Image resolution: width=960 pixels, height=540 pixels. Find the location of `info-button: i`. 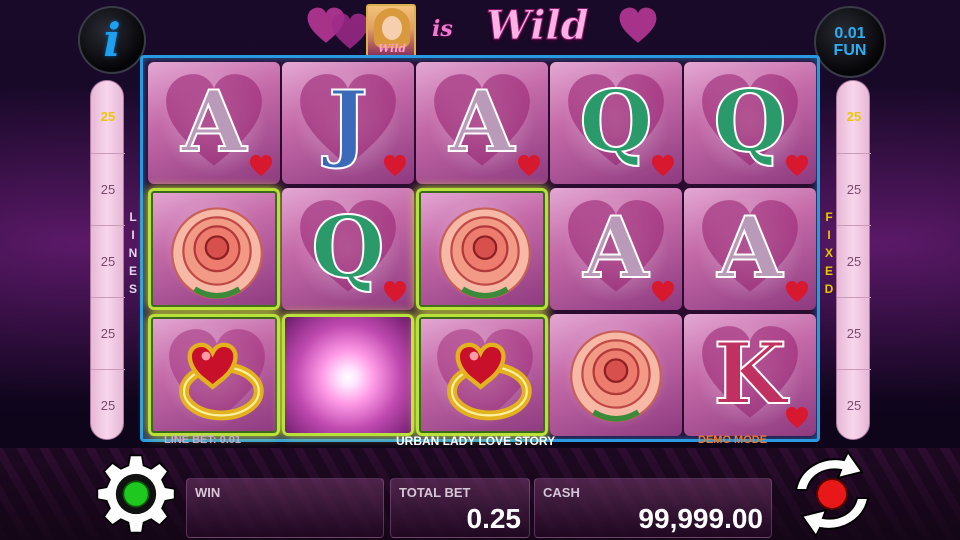

info-button: i is located at coordinates (112, 40).